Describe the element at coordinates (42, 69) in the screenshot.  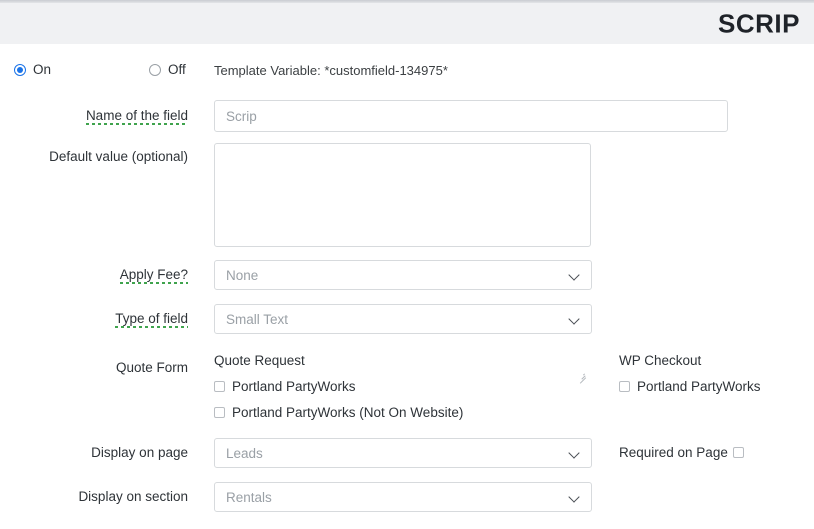
I see `radio-on-label: On` at that location.